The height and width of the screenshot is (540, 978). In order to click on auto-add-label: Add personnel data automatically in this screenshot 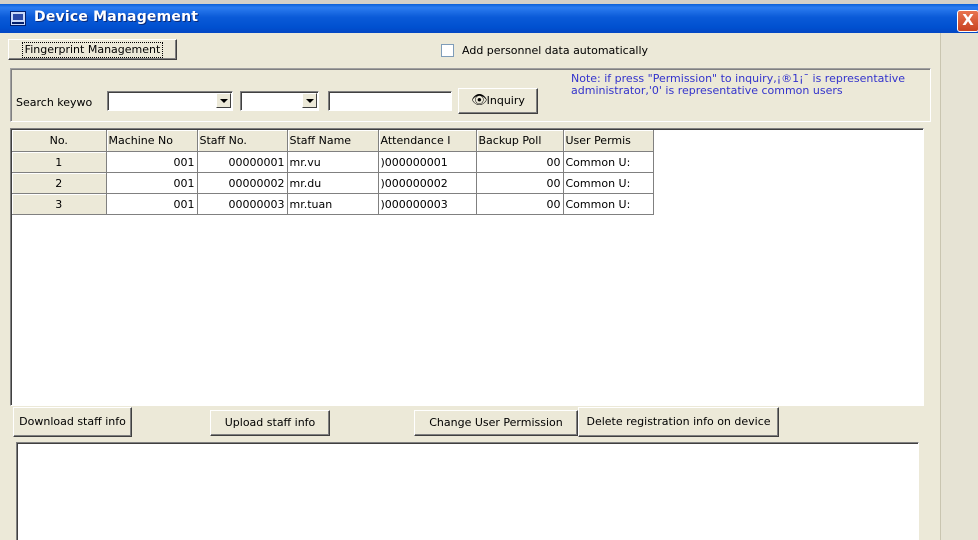, I will do `click(555, 50)`.